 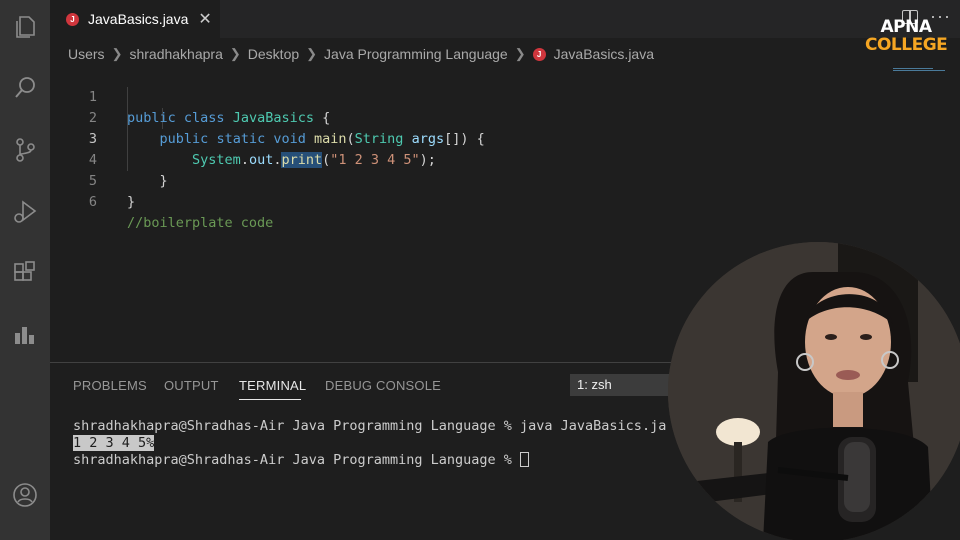 I want to click on line-number: 6, so click(x=92, y=202).